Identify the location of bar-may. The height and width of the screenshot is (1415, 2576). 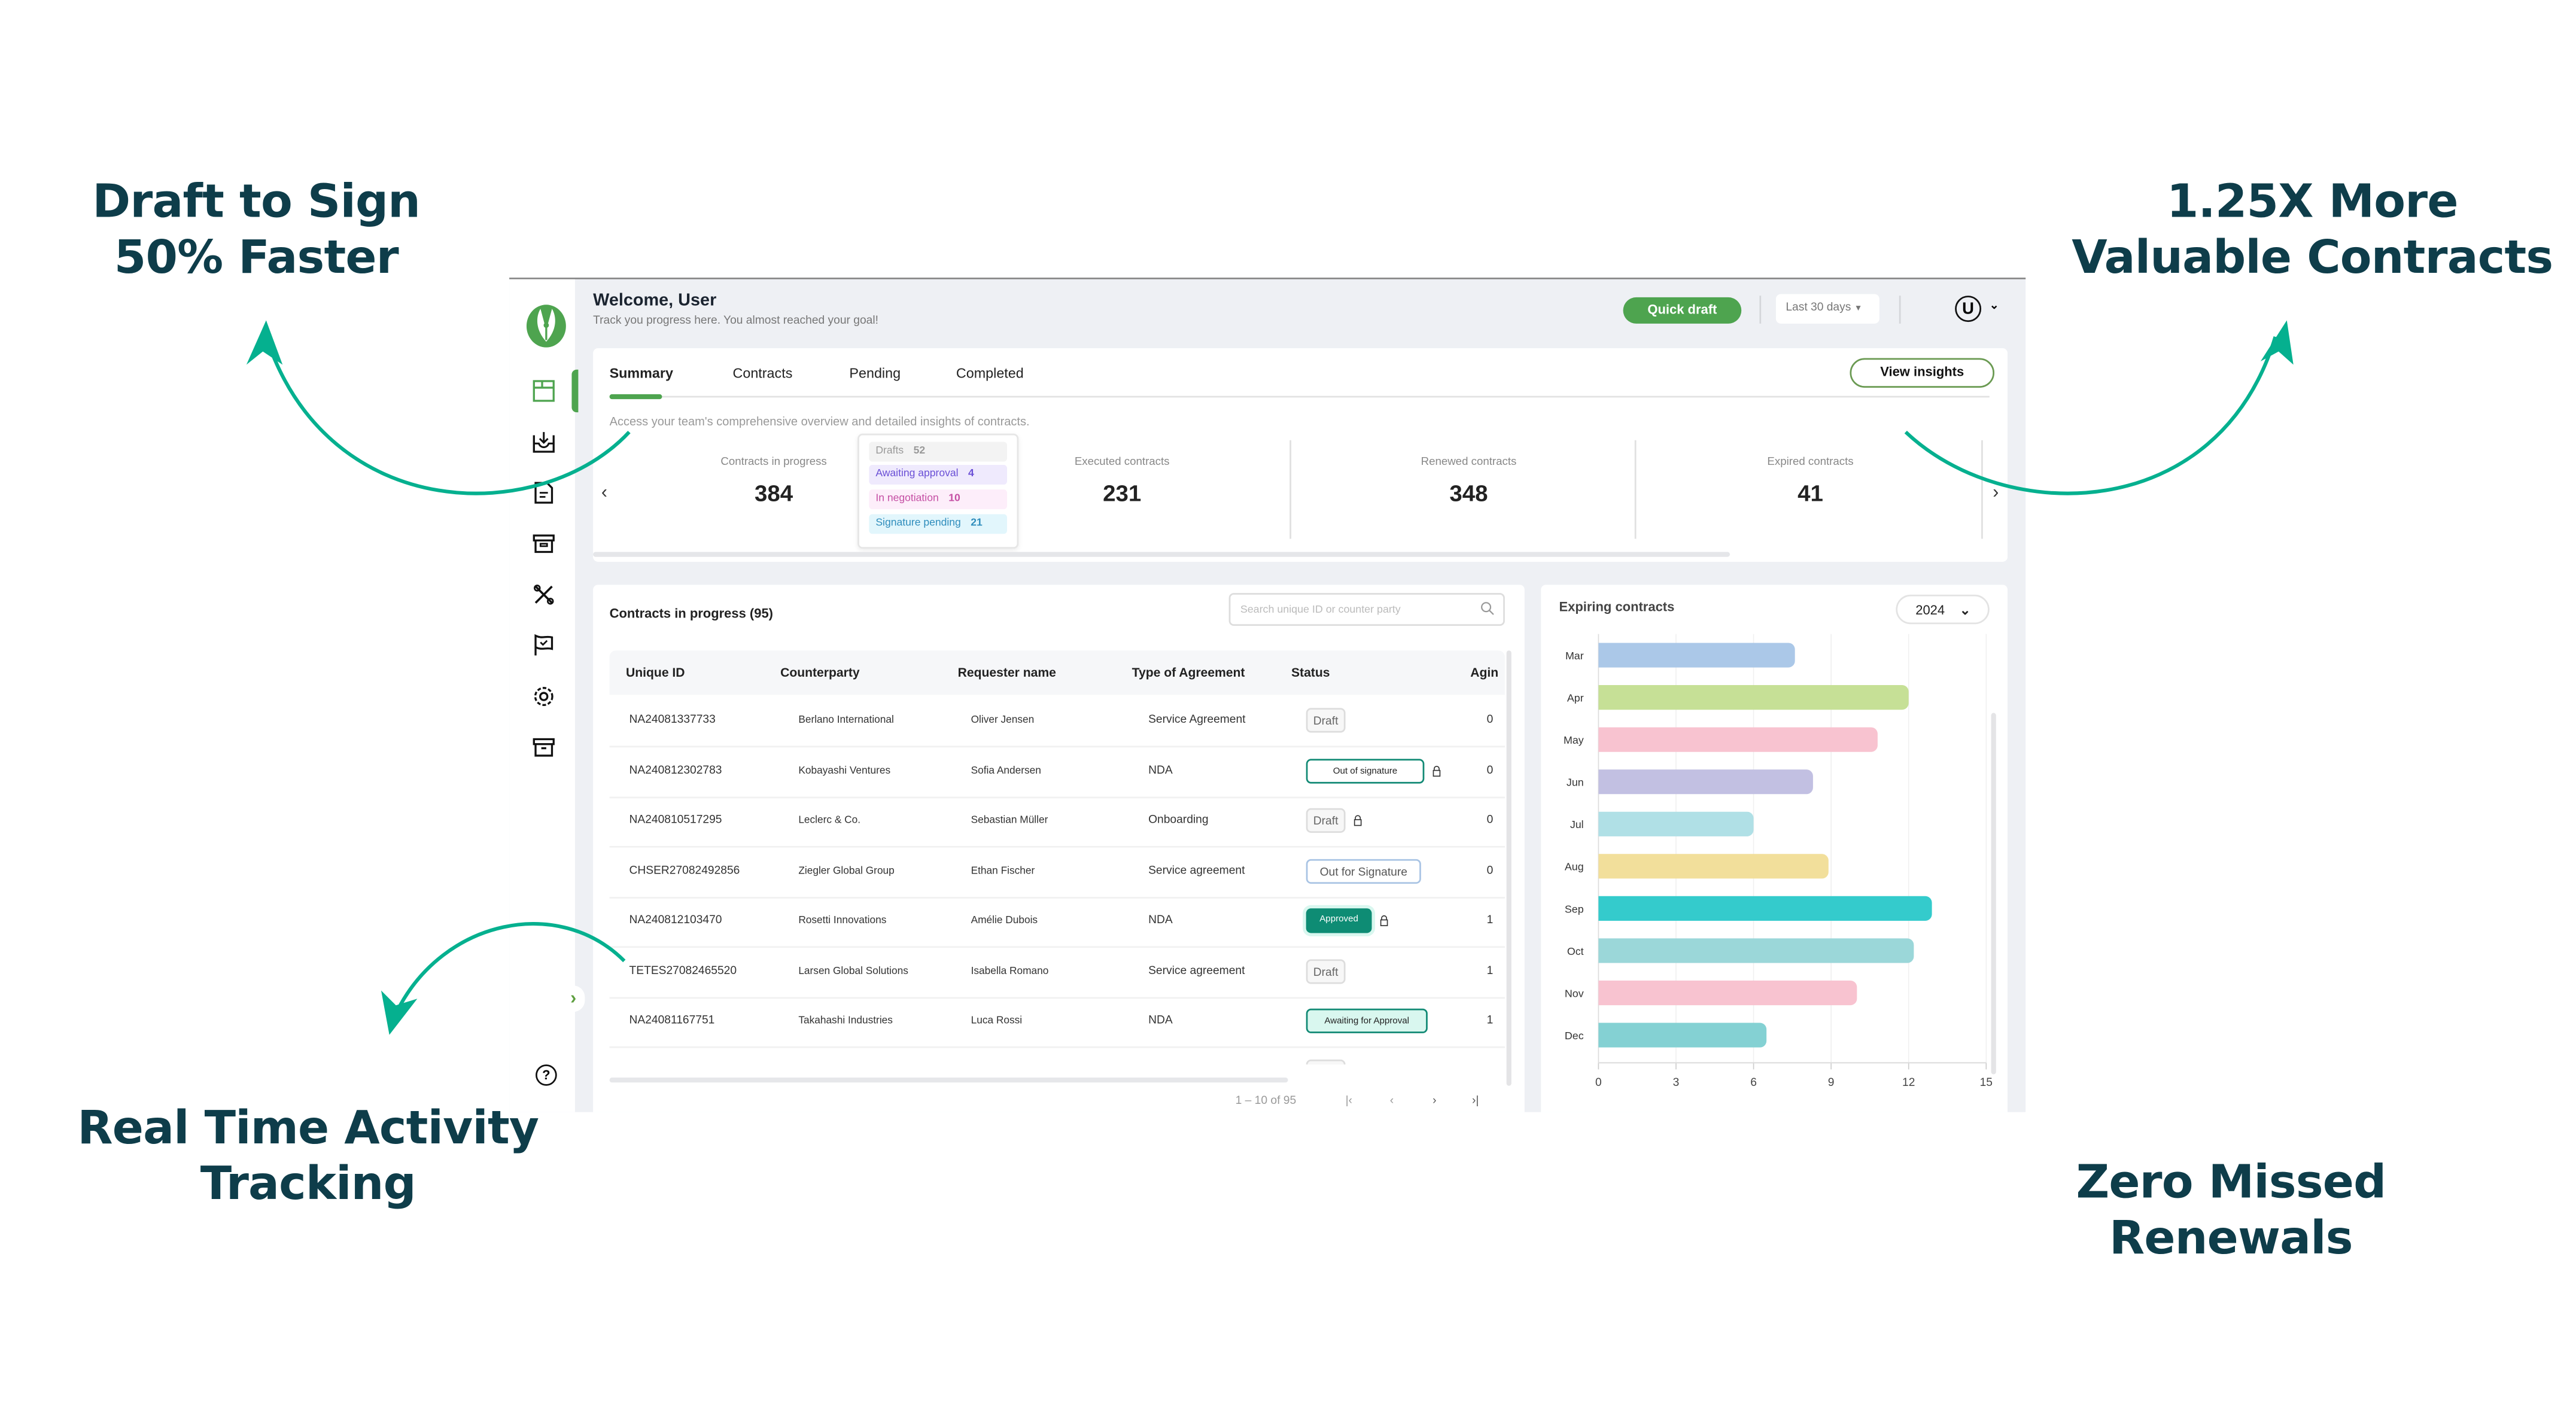
(1738, 740).